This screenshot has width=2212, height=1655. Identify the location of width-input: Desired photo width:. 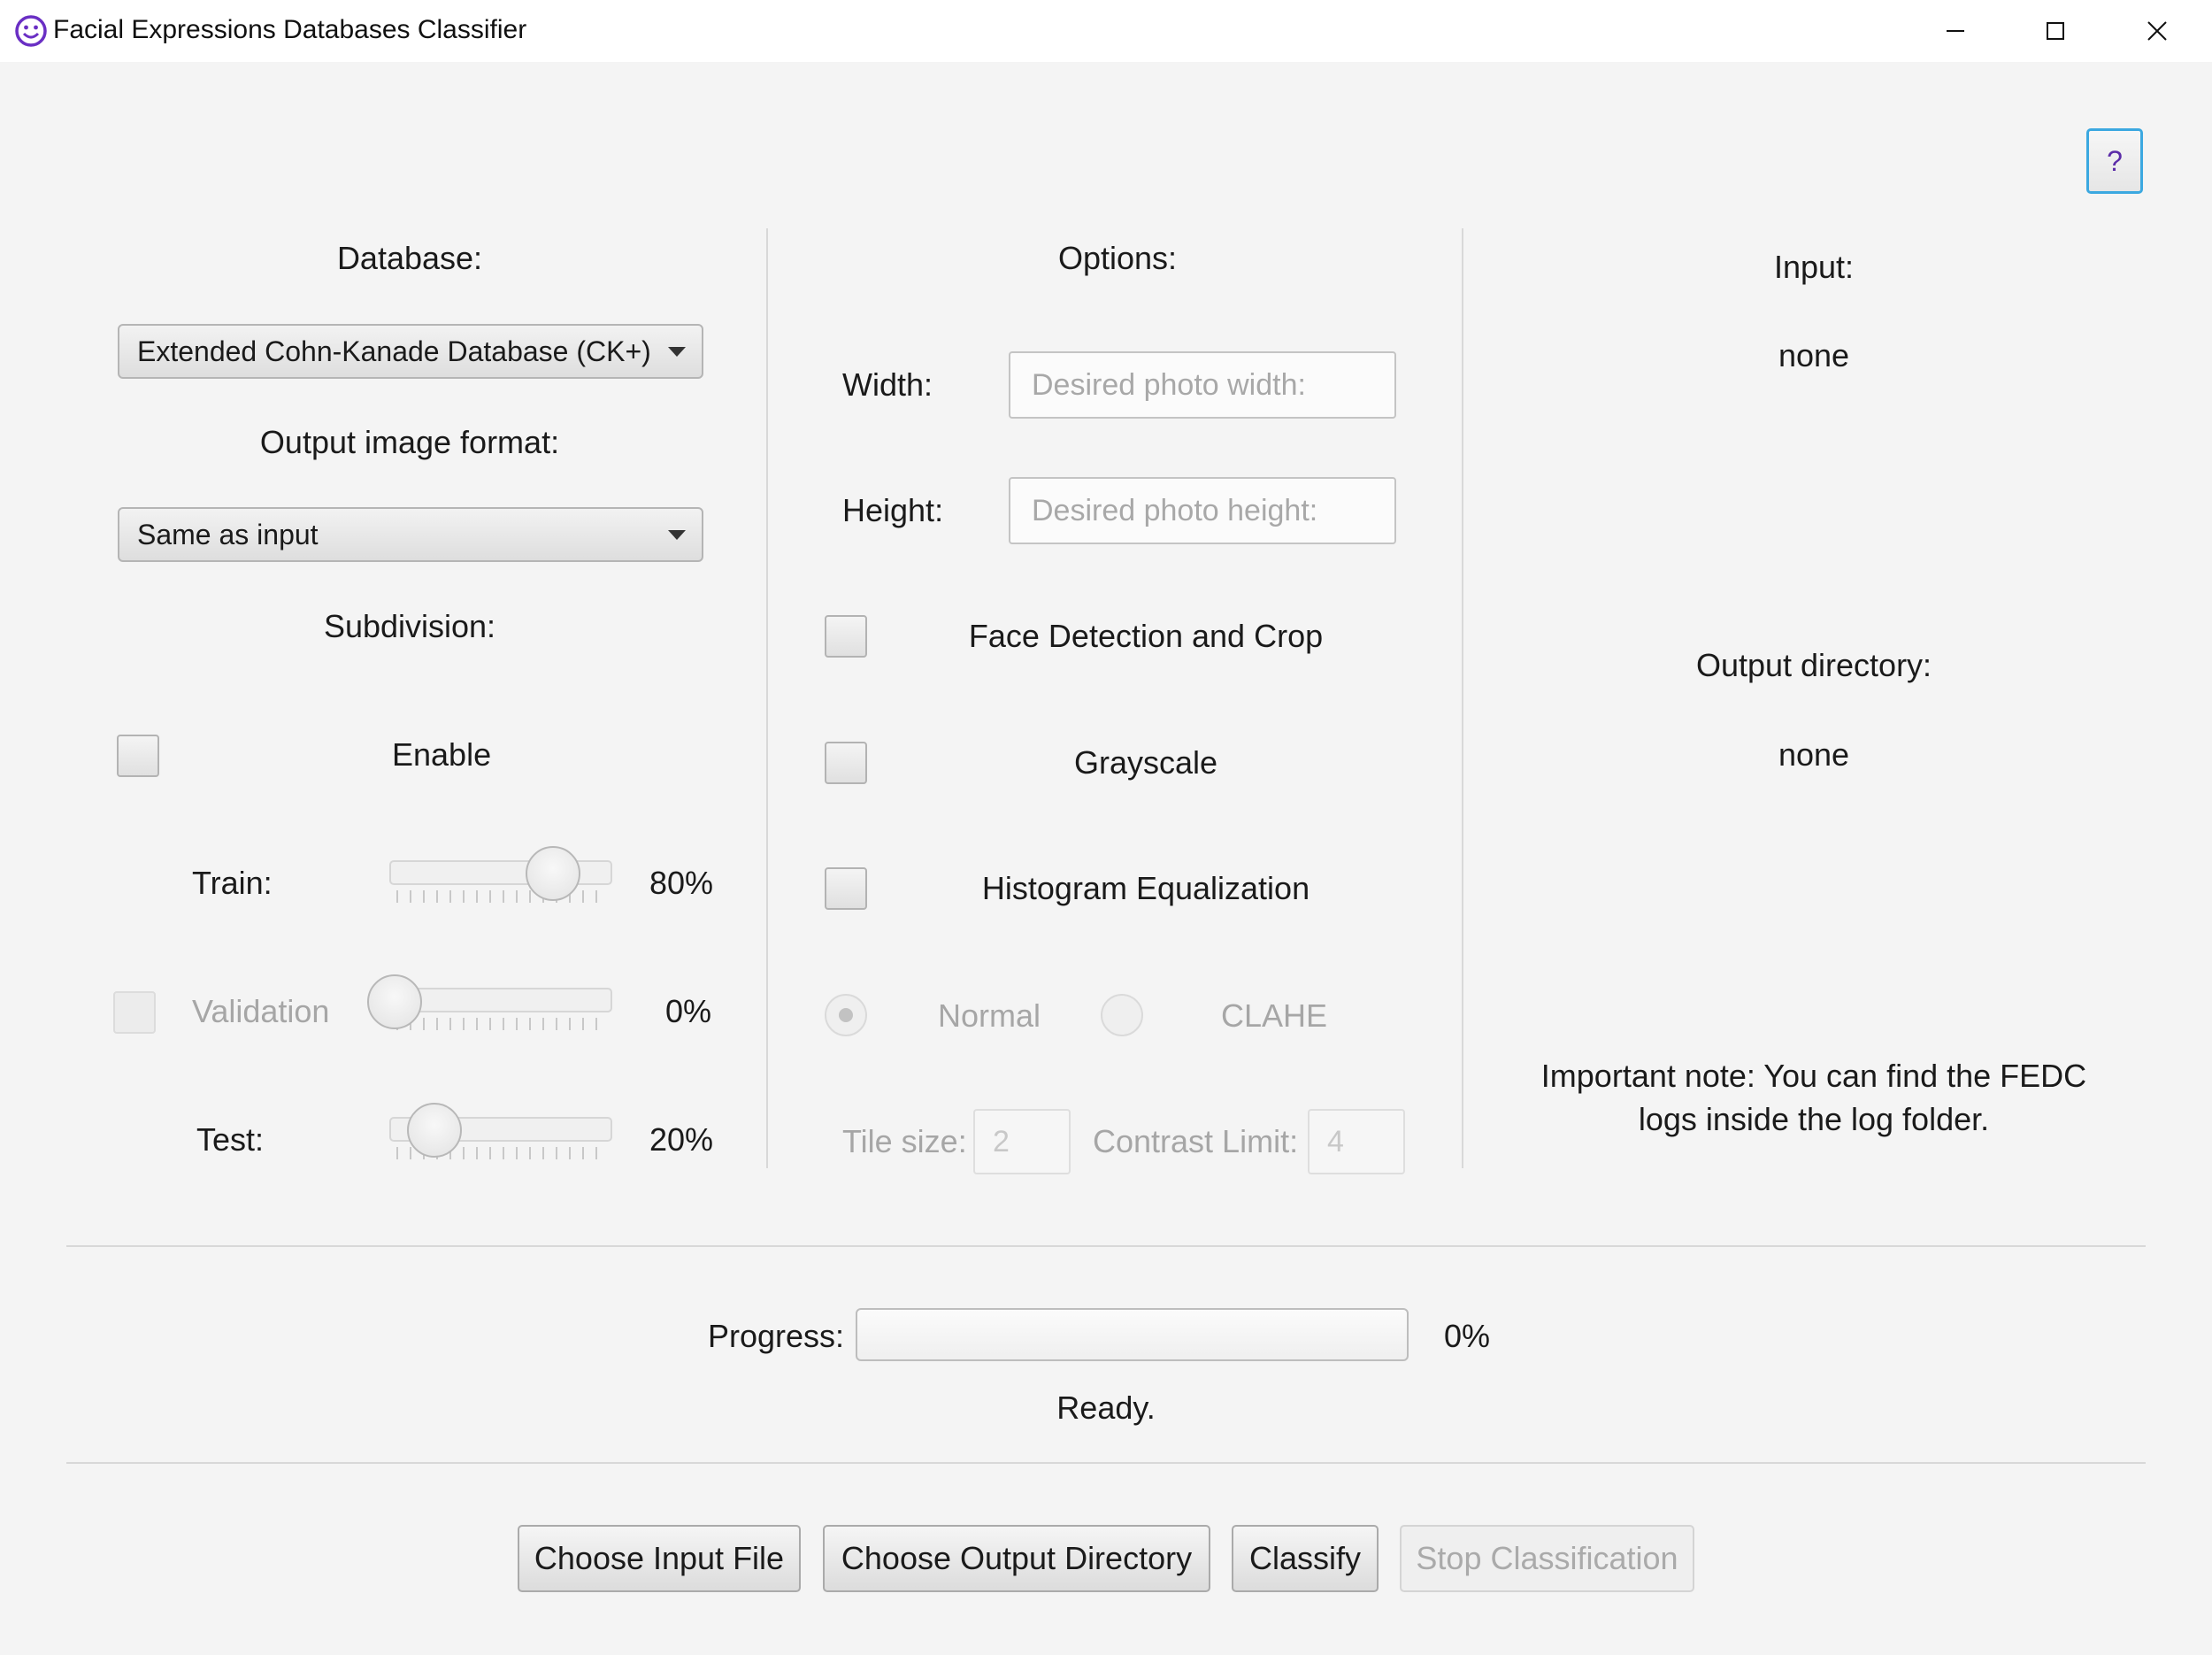
(1203, 385).